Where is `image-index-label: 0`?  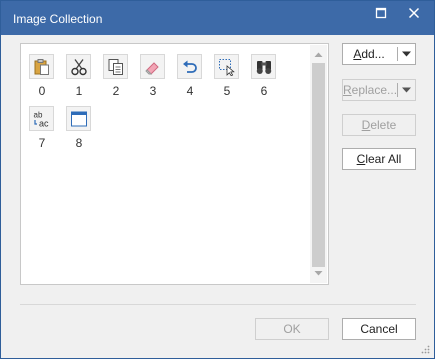
image-index-label: 0 is located at coordinates (42, 91).